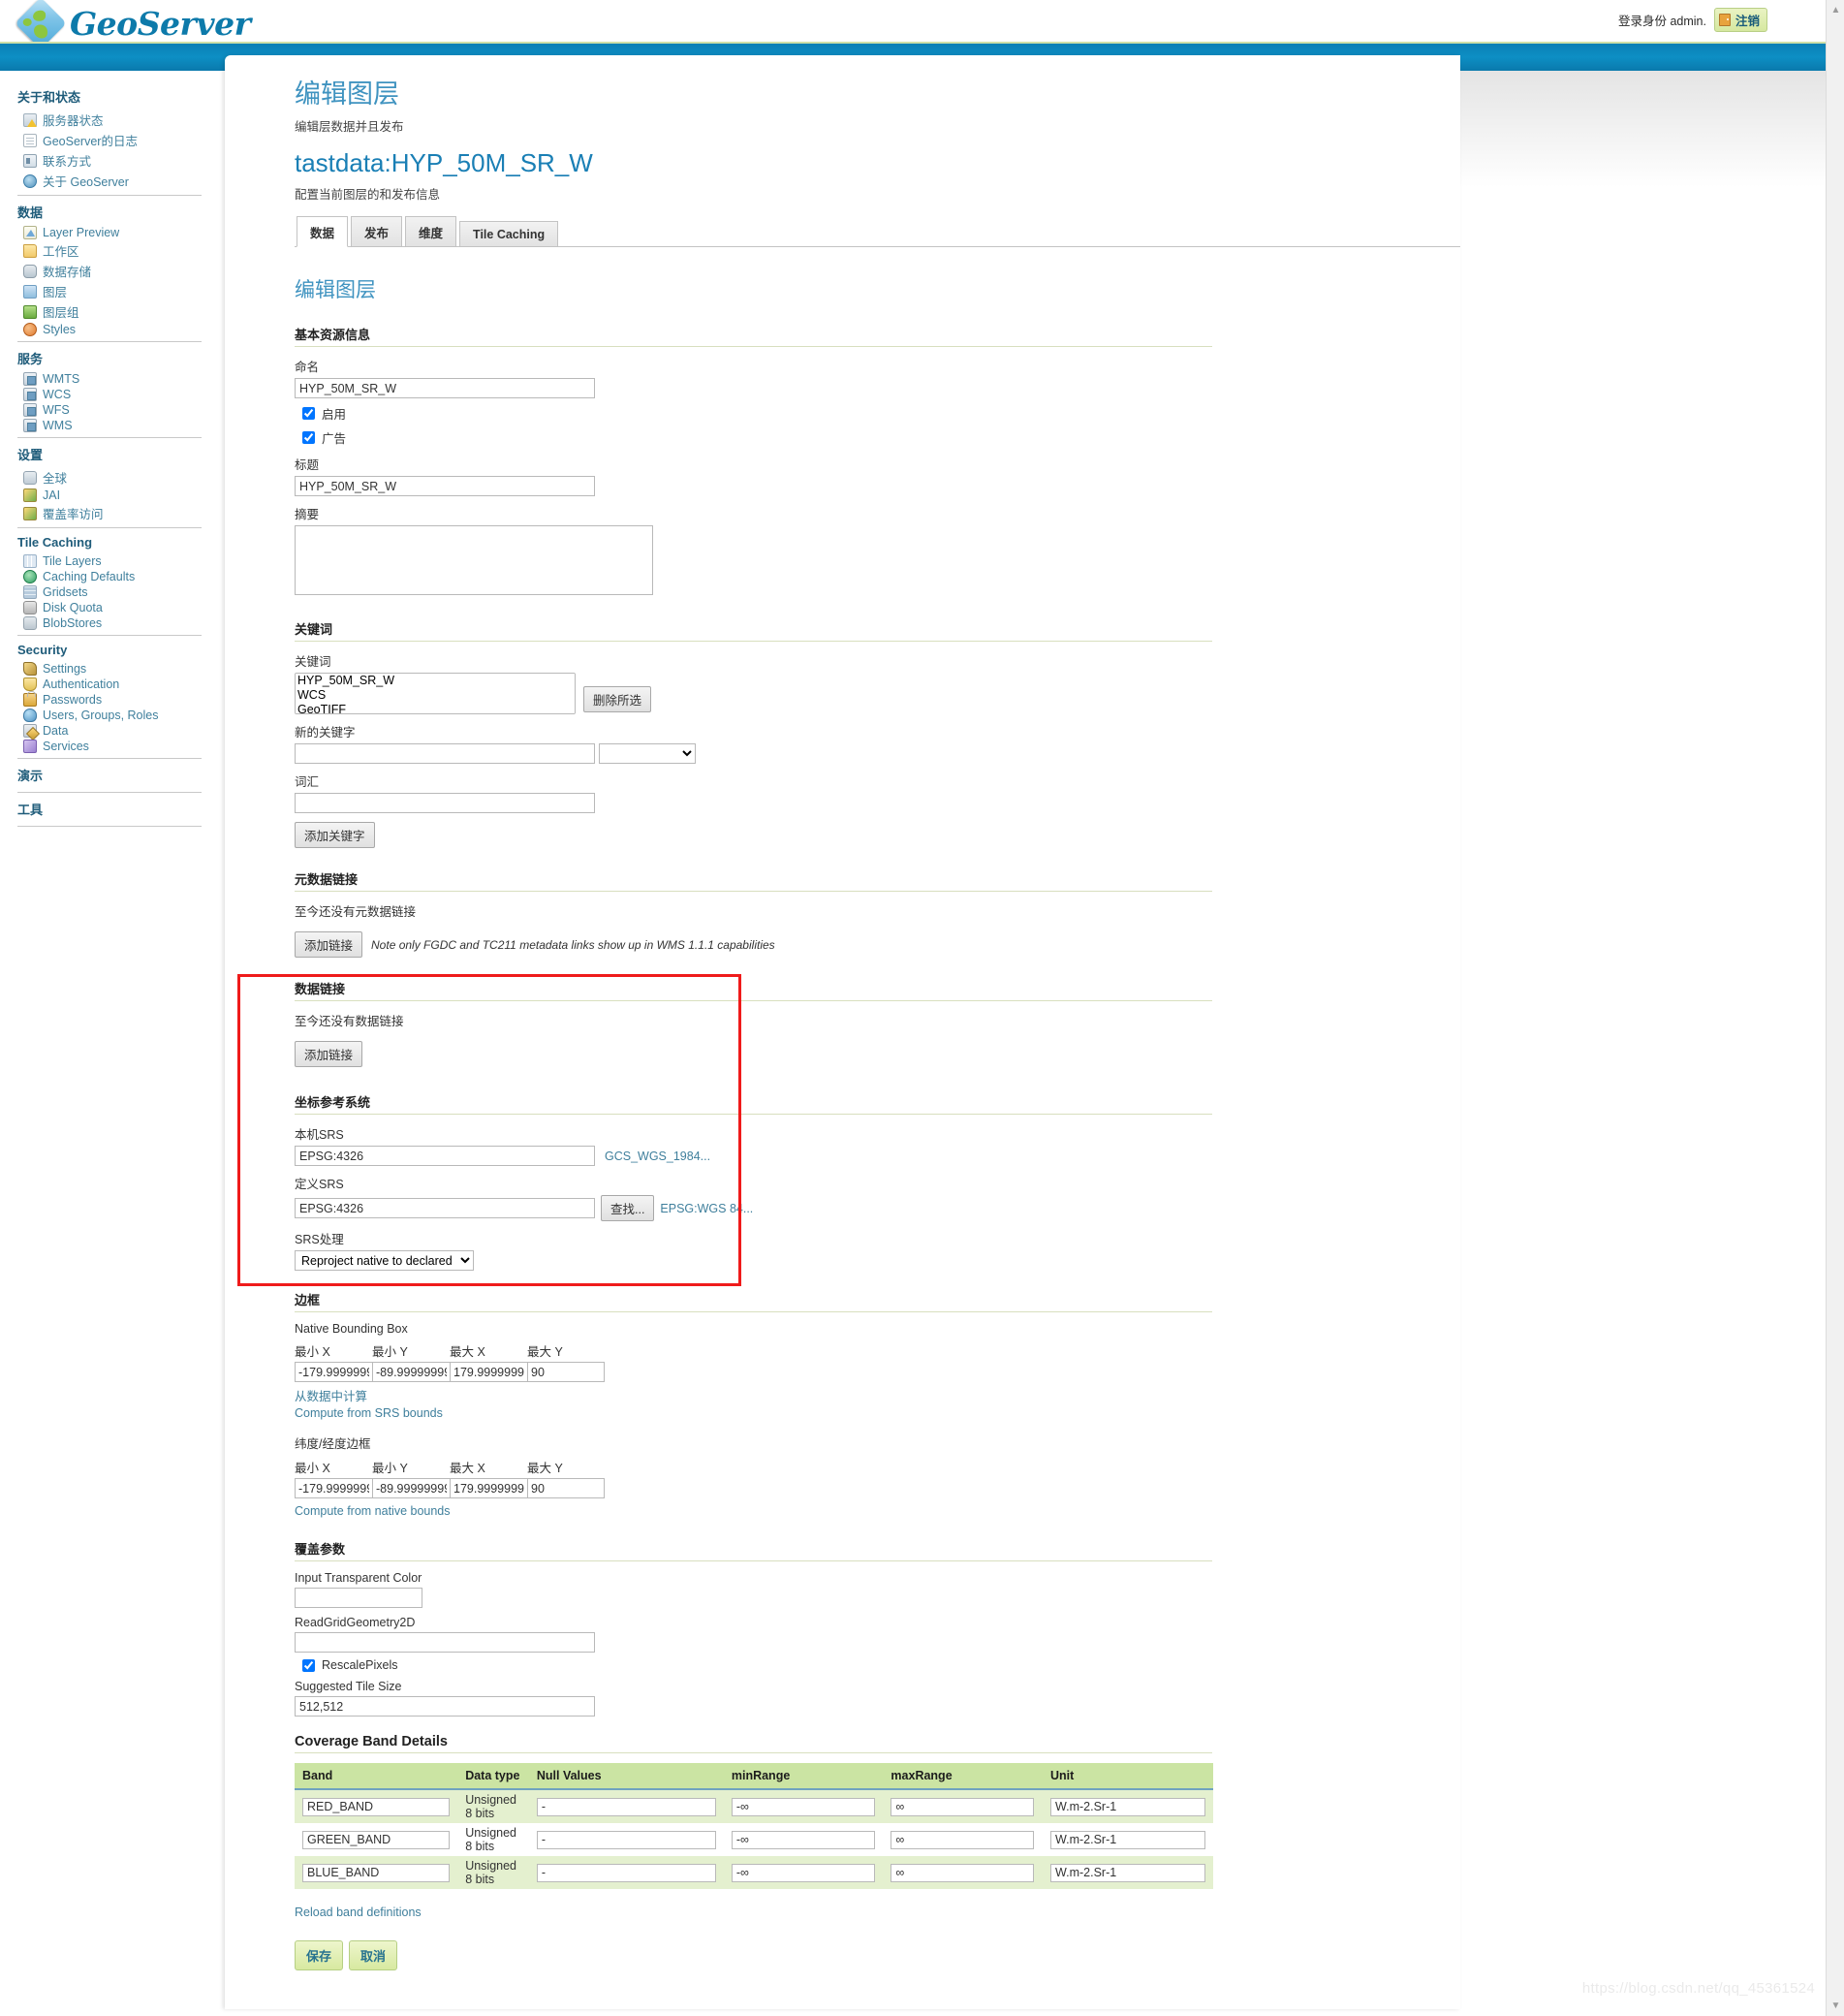 This screenshot has height=2016, width=1844. What do you see at coordinates (57, 395) in the screenshot?
I see `sidebar-item-label: WCS` at bounding box center [57, 395].